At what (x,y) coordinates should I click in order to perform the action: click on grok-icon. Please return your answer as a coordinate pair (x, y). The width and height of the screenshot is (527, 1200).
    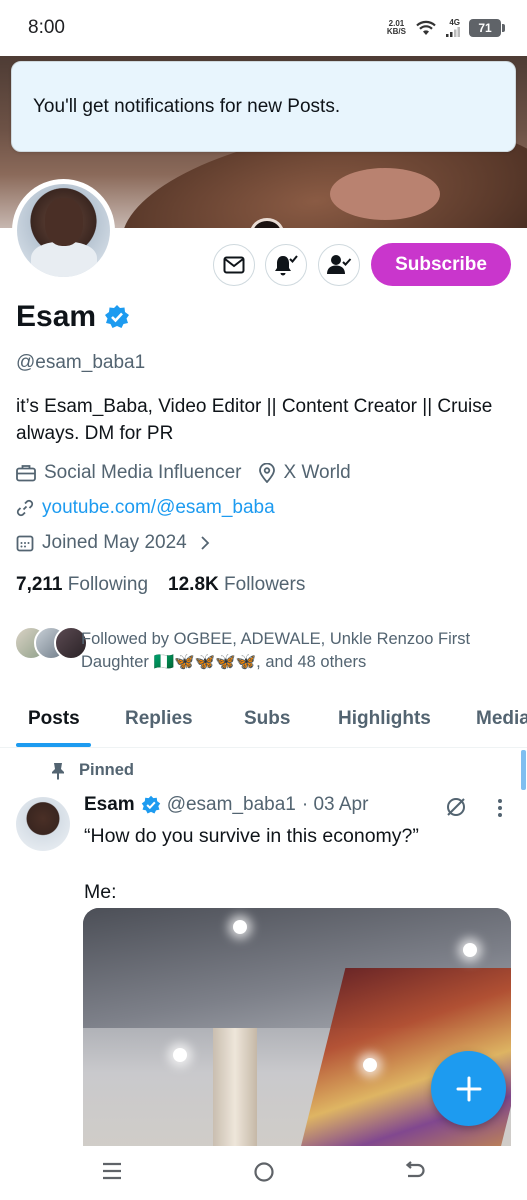
    Looking at the image, I should click on (456, 807).